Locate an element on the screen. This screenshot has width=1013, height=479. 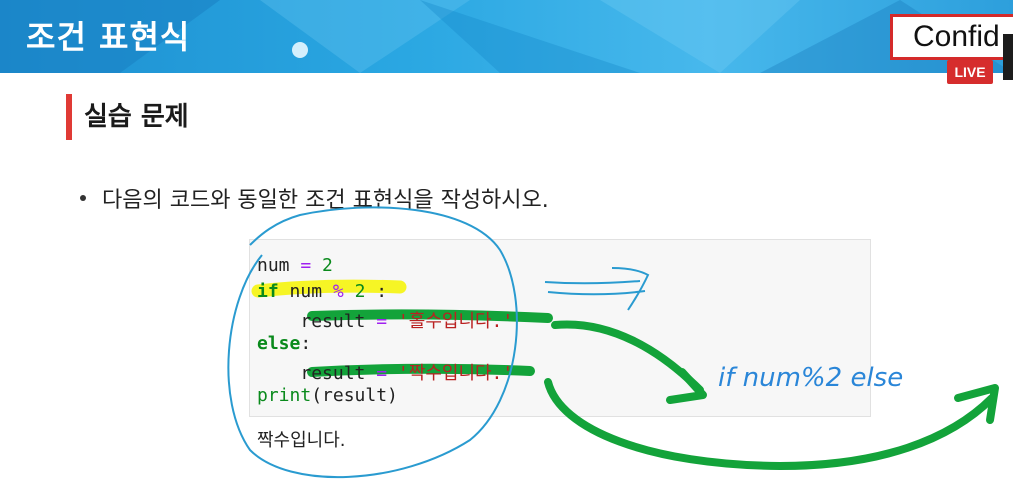
blue-arrow-icon is located at coordinates (630, 289).